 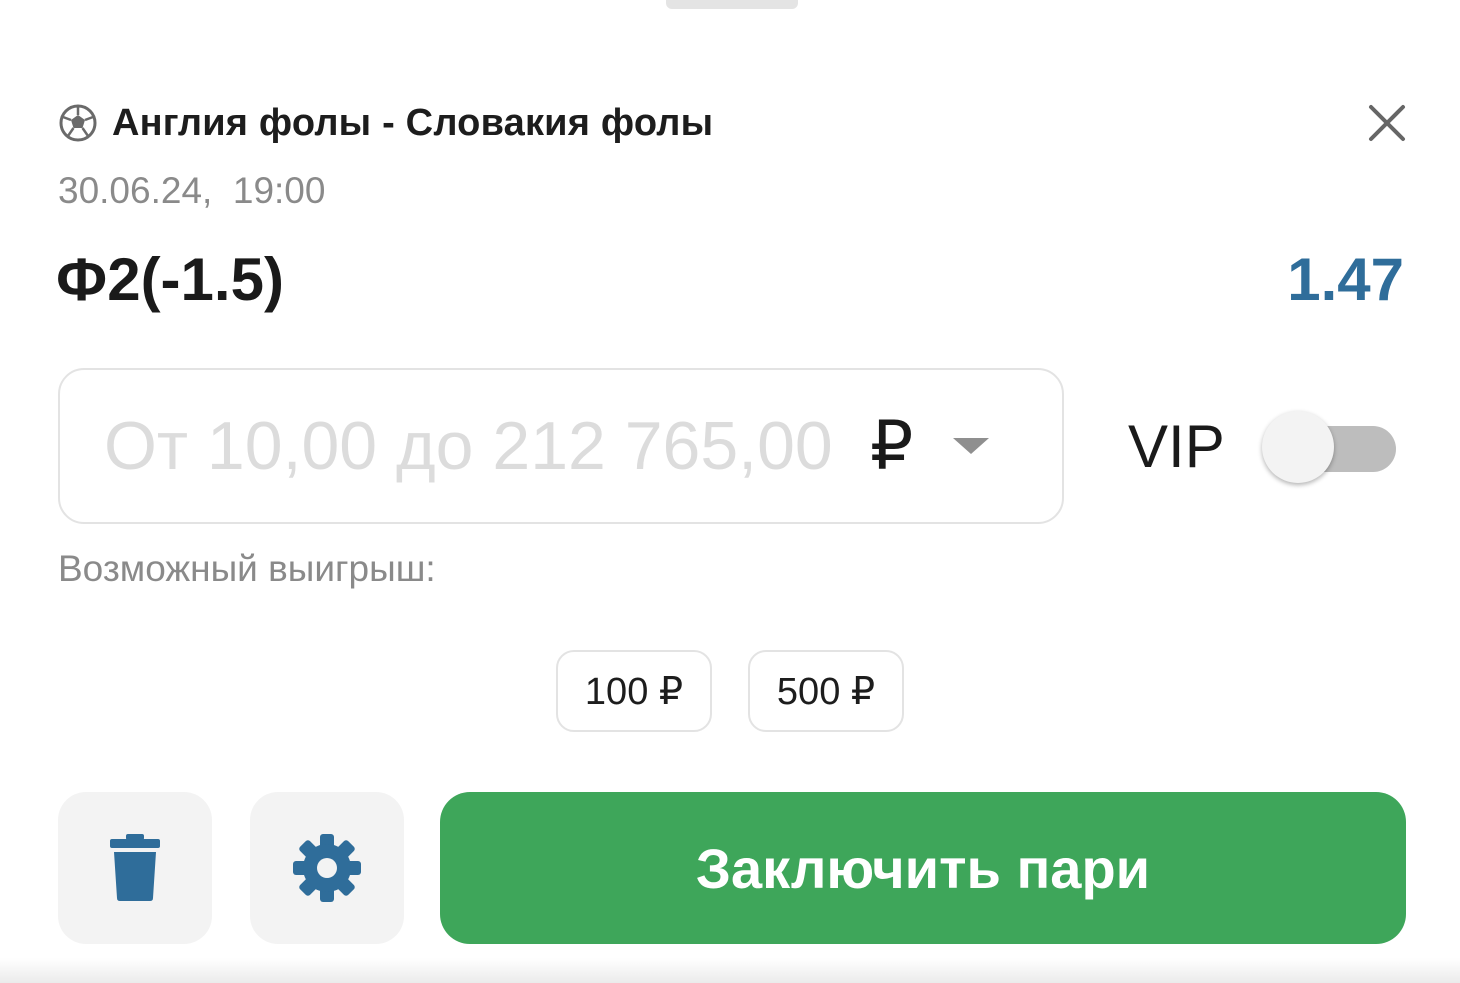 I want to click on quick-amount-500: 500 ₽, so click(x=826, y=691).